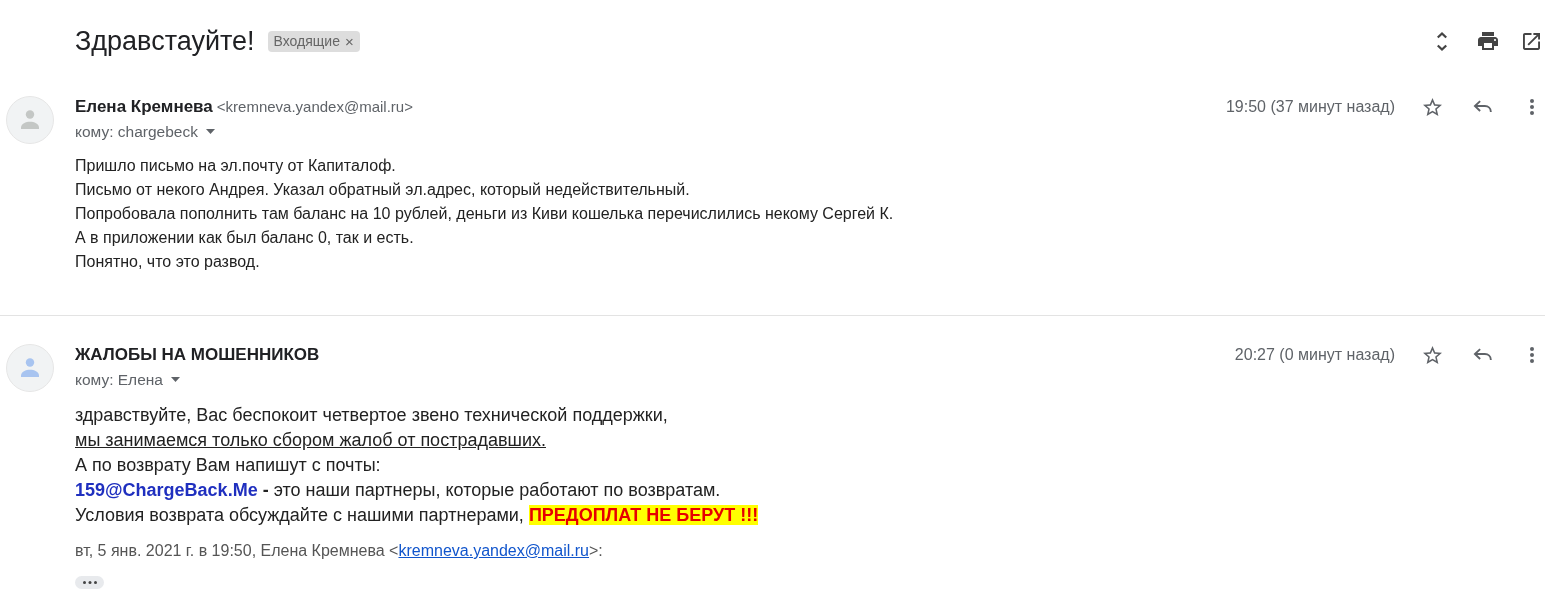 This screenshot has height=611, width=1562. I want to click on body-text: здравствуйте, Вас беспокоит четвертое звено технической поддержки,, so click(372, 415).